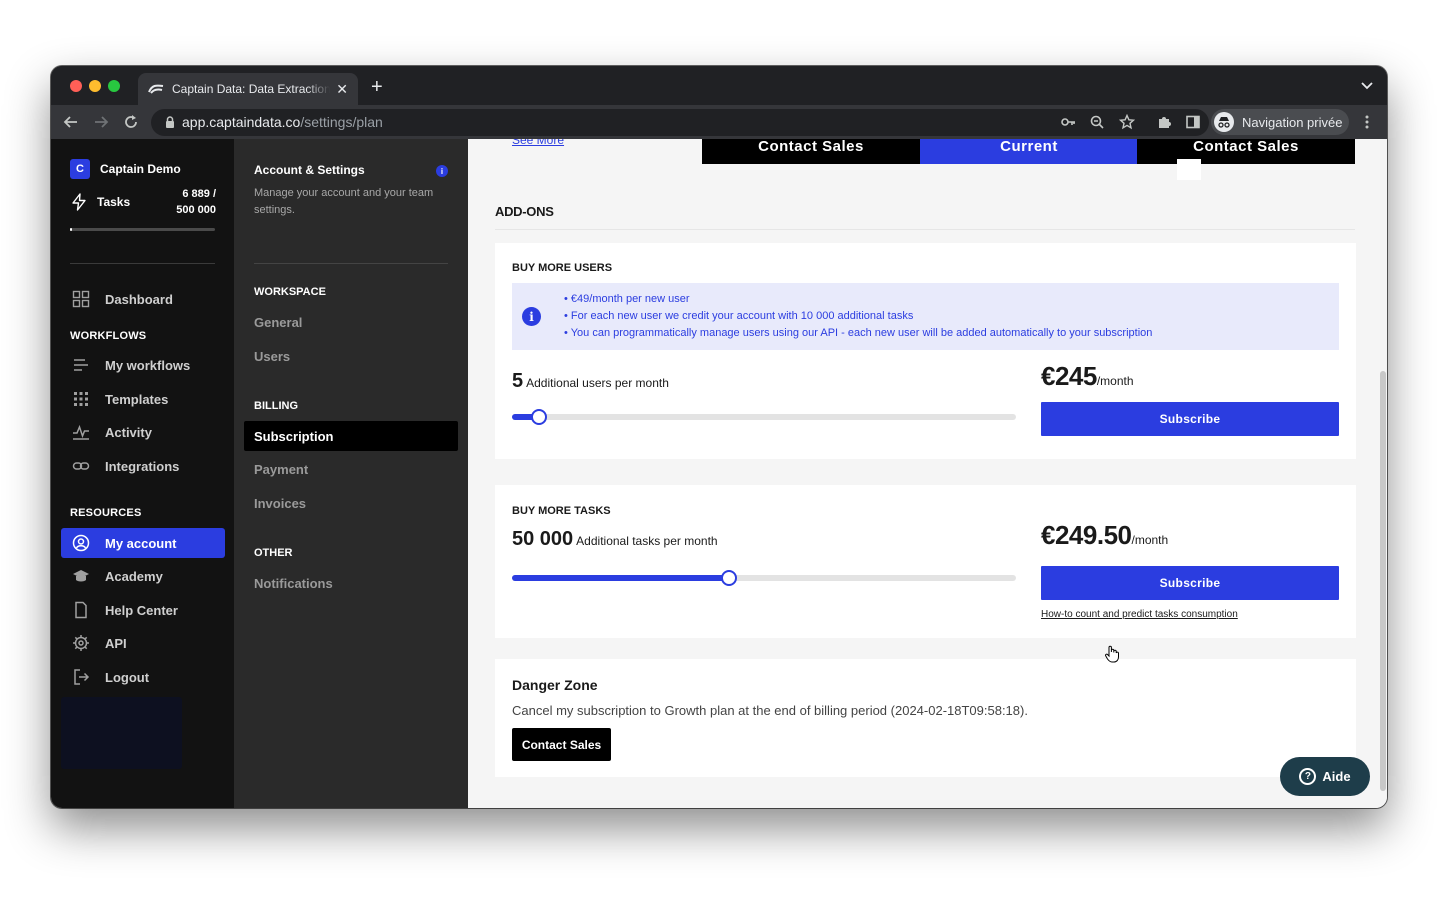  Describe the element at coordinates (925, 229) in the screenshot. I see `addons-divider` at that location.